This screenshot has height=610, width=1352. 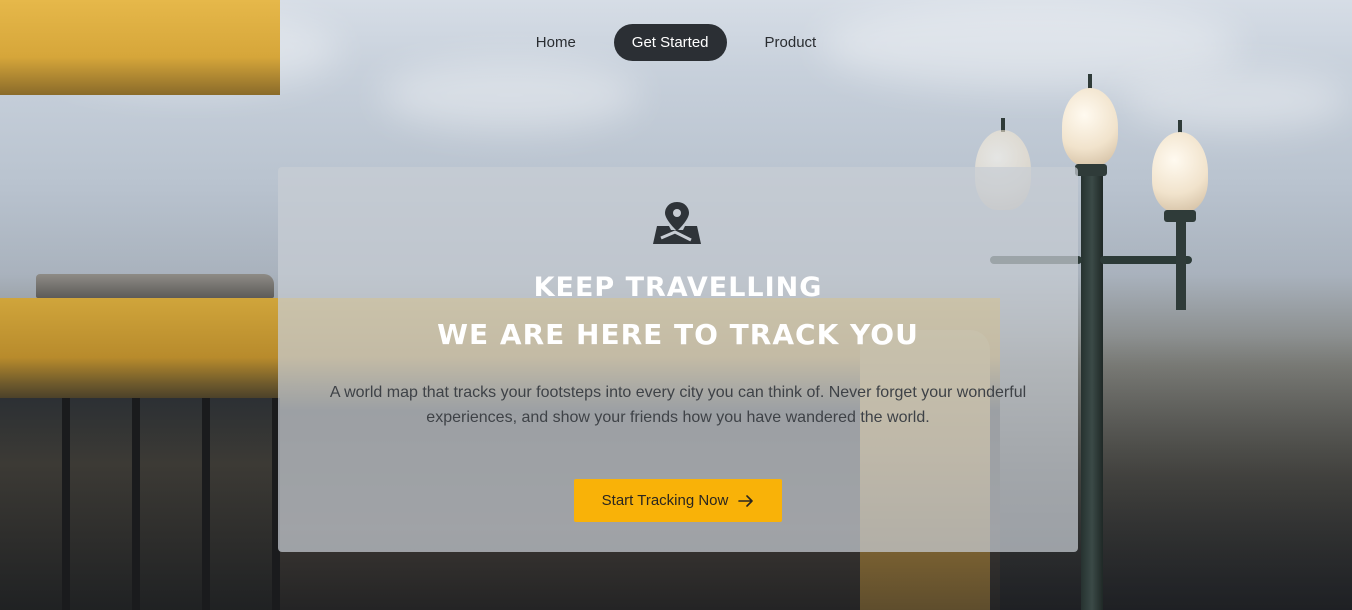 I want to click on arrow-right-icon, so click(x=746, y=500).